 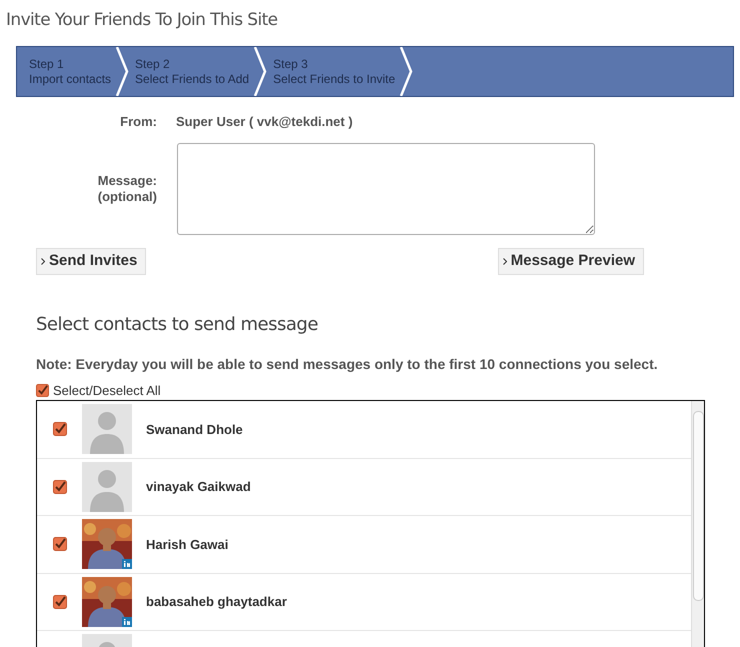 I want to click on wizard-step: Step 2 Select Friends to Add, so click(x=191, y=71).